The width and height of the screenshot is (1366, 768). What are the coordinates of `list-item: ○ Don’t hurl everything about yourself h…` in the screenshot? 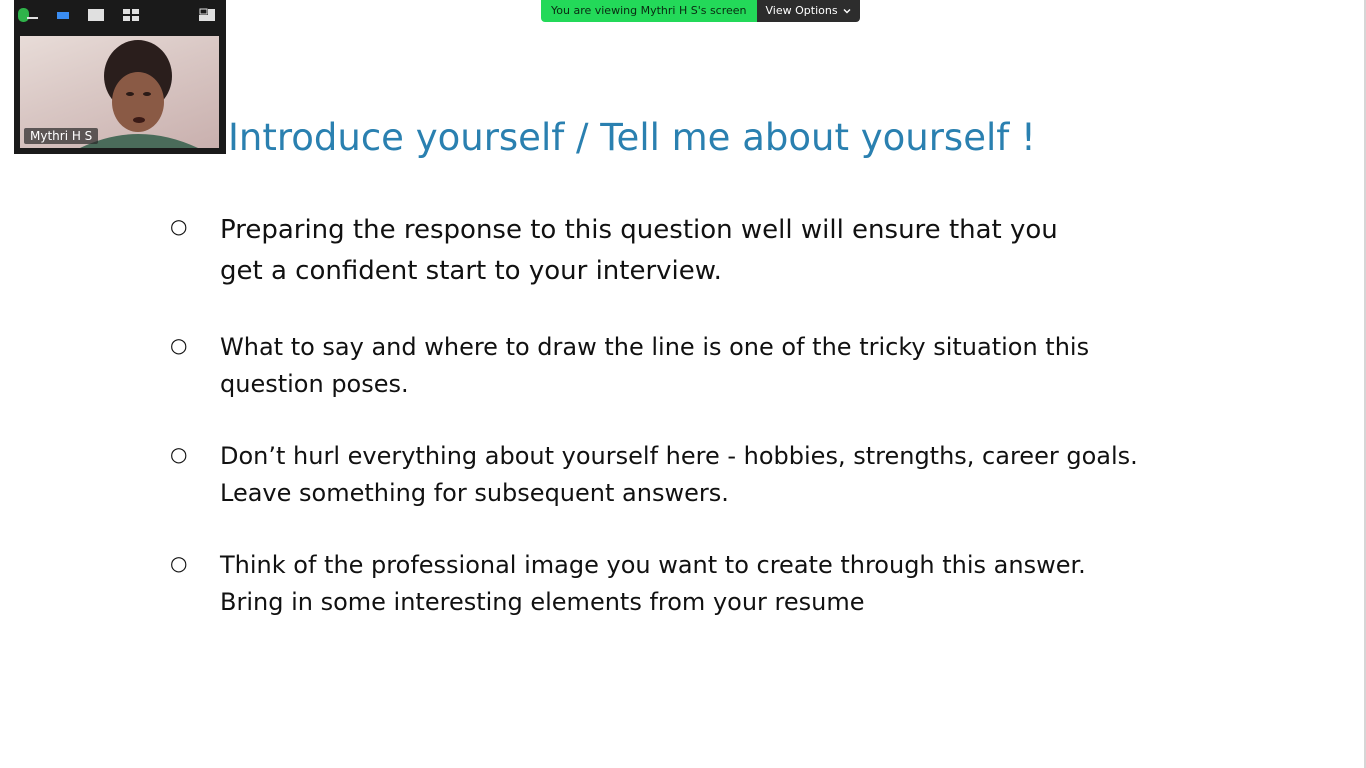 It's located at (670, 475).